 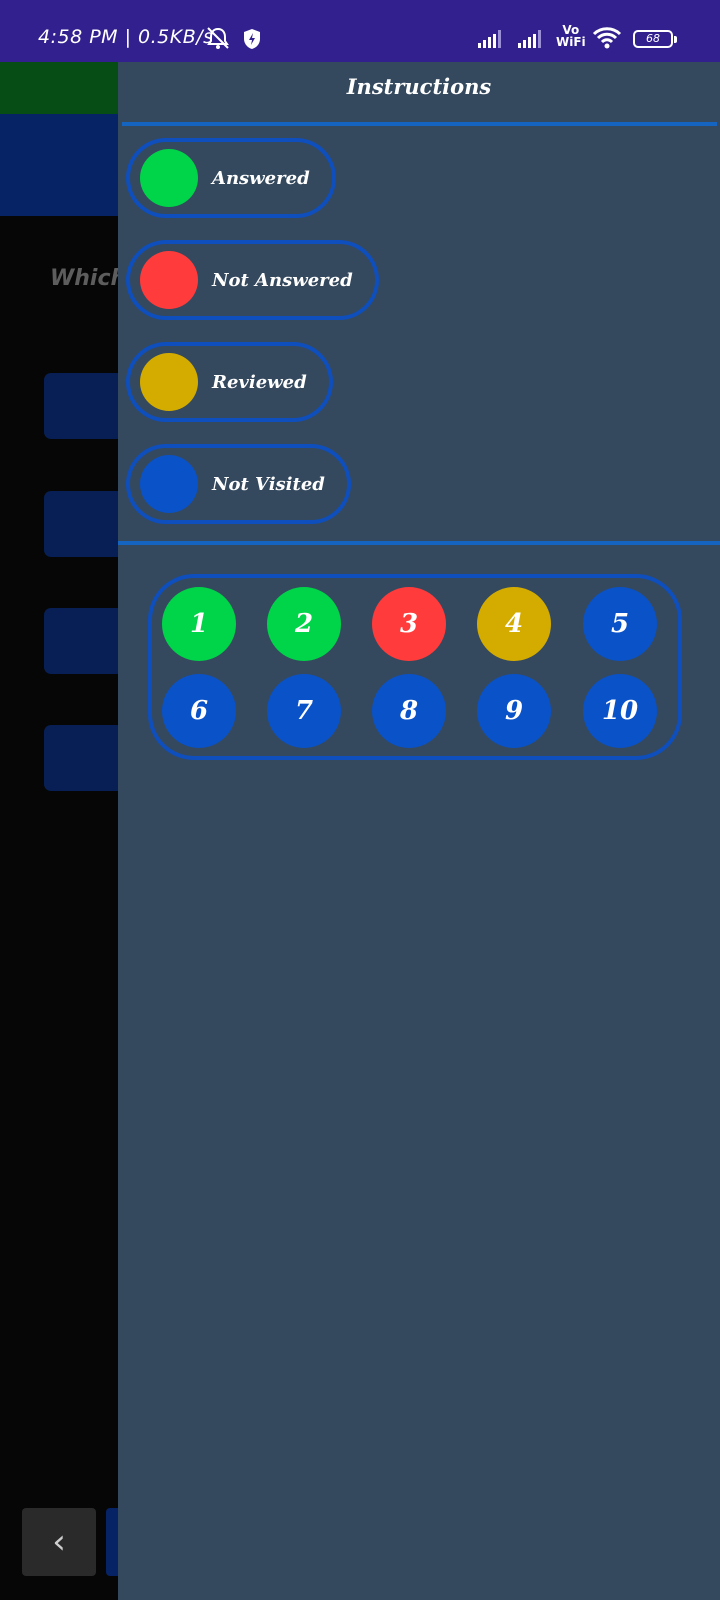 What do you see at coordinates (268, 484) in the screenshot?
I see `legend-label: Not Visited` at bounding box center [268, 484].